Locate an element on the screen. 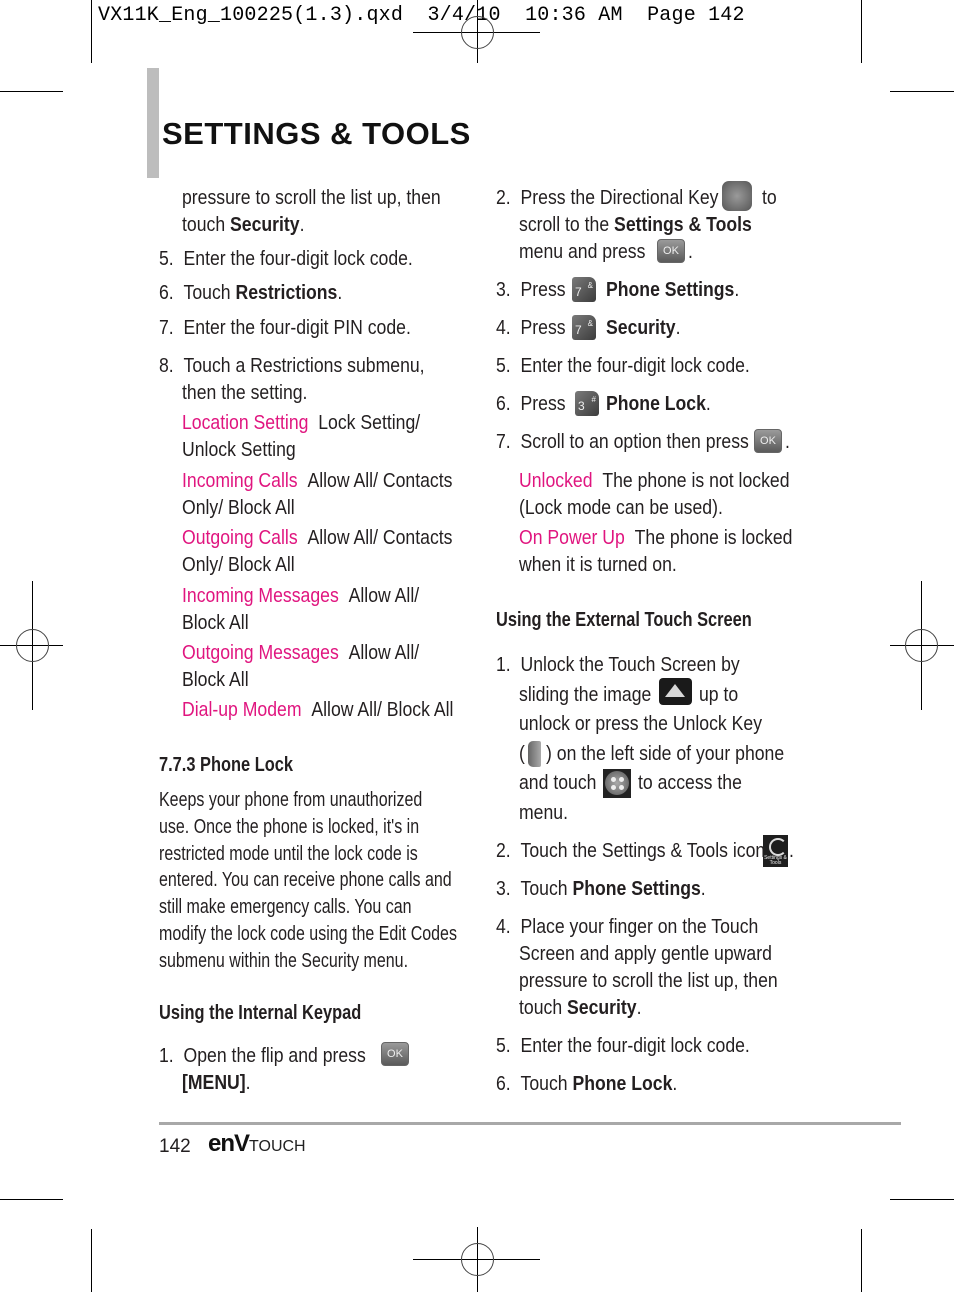 The height and width of the screenshot is (1292, 954). paragraph-line: still make emergency calls. You can is located at coordinates (285, 907).